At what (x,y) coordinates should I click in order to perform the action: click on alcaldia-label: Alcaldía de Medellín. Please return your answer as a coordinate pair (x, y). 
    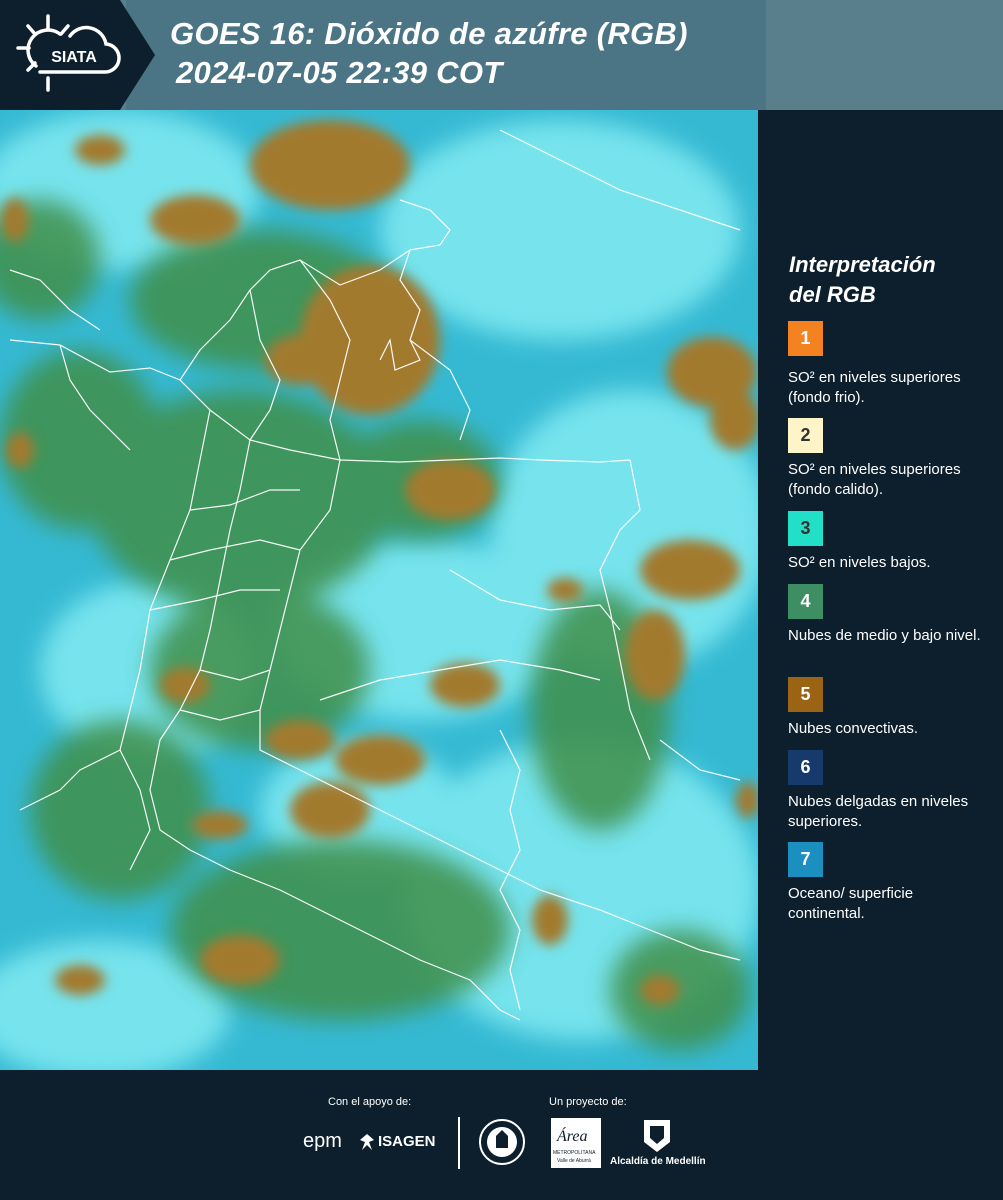
    Looking at the image, I should click on (658, 1161).